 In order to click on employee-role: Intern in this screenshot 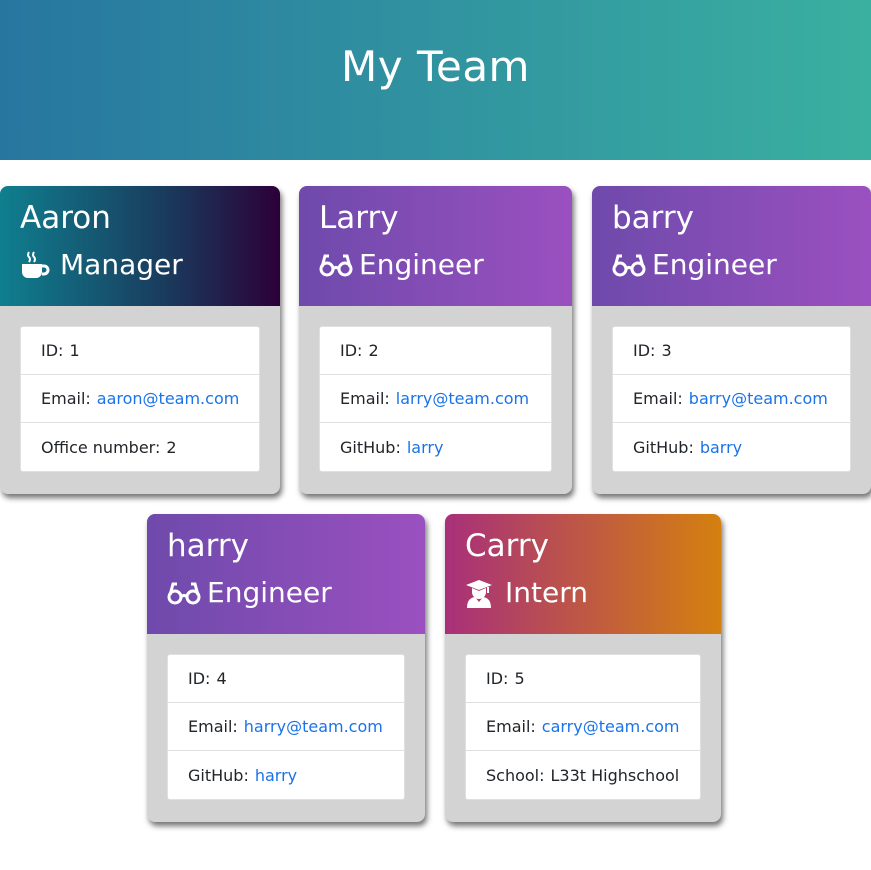, I will do `click(583, 593)`.